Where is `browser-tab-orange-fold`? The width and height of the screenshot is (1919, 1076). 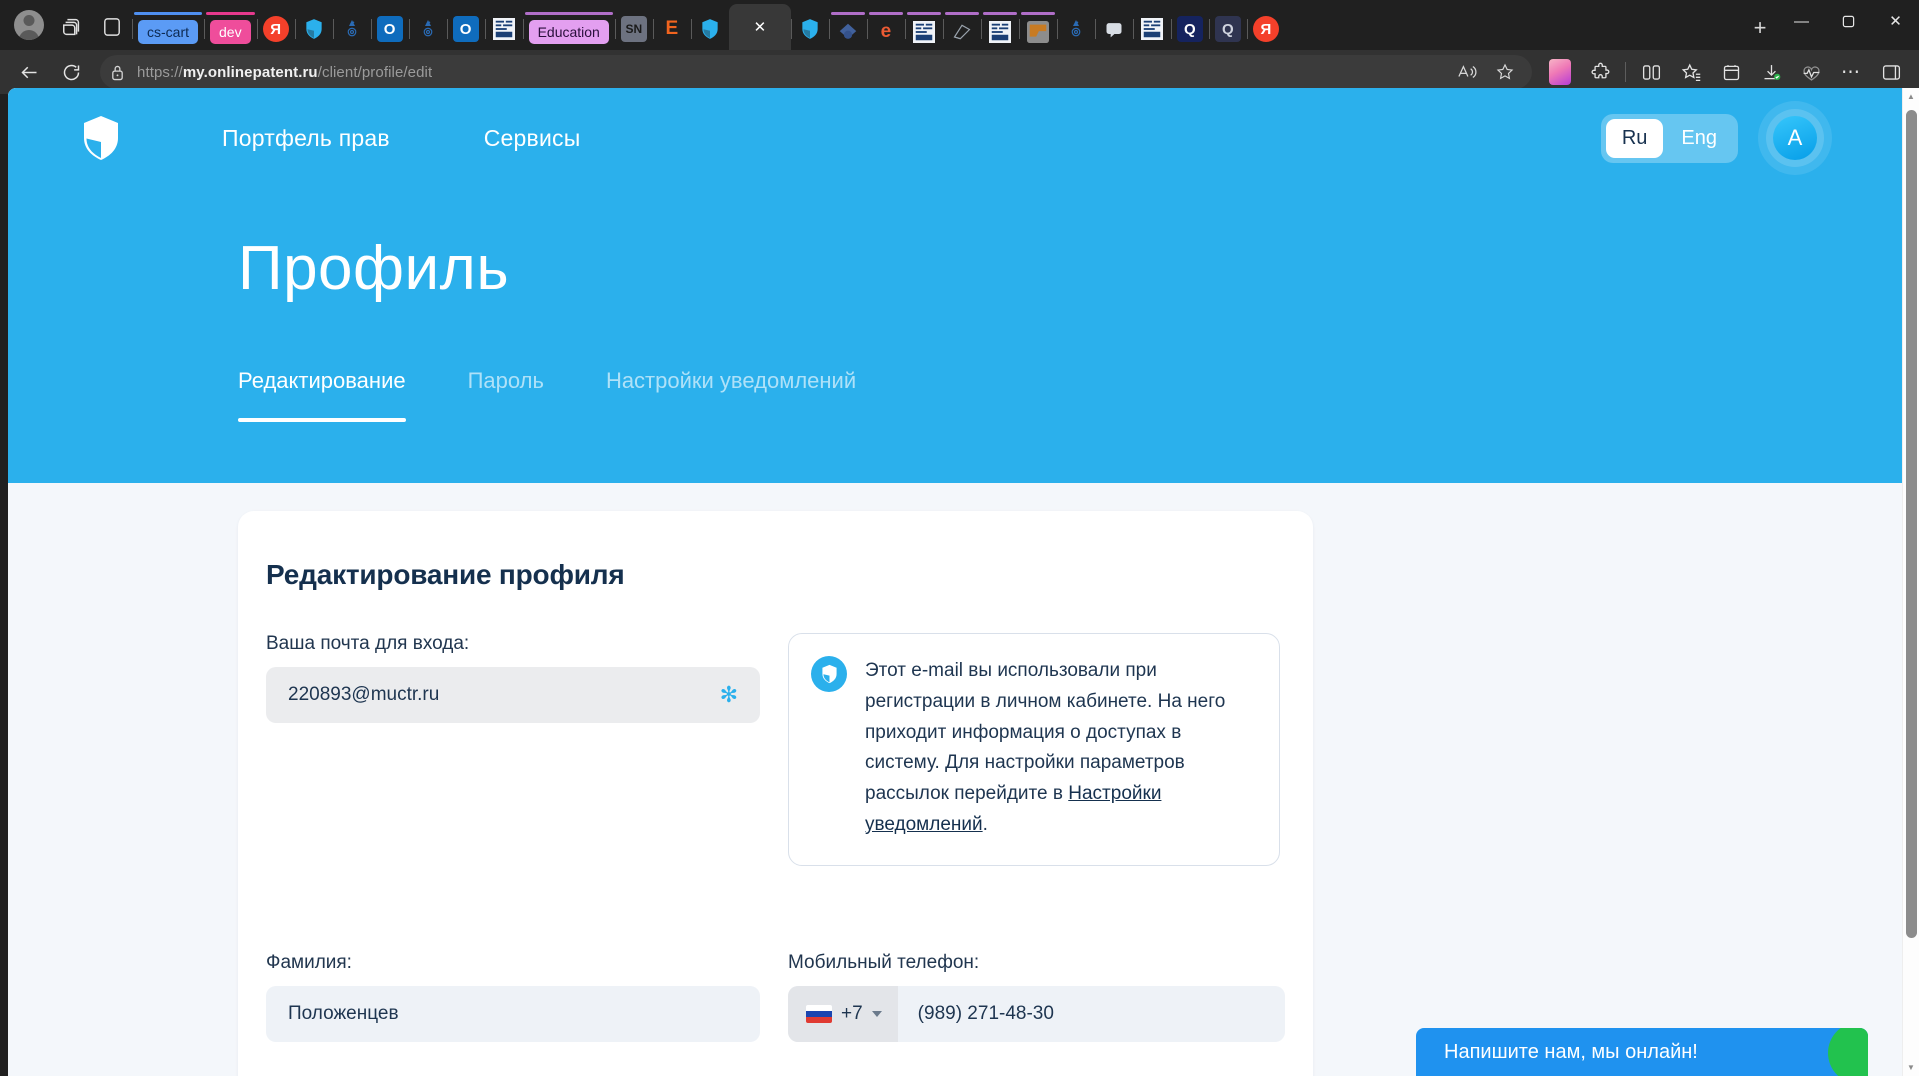
browser-tab-orange-fold is located at coordinates (1037, 29).